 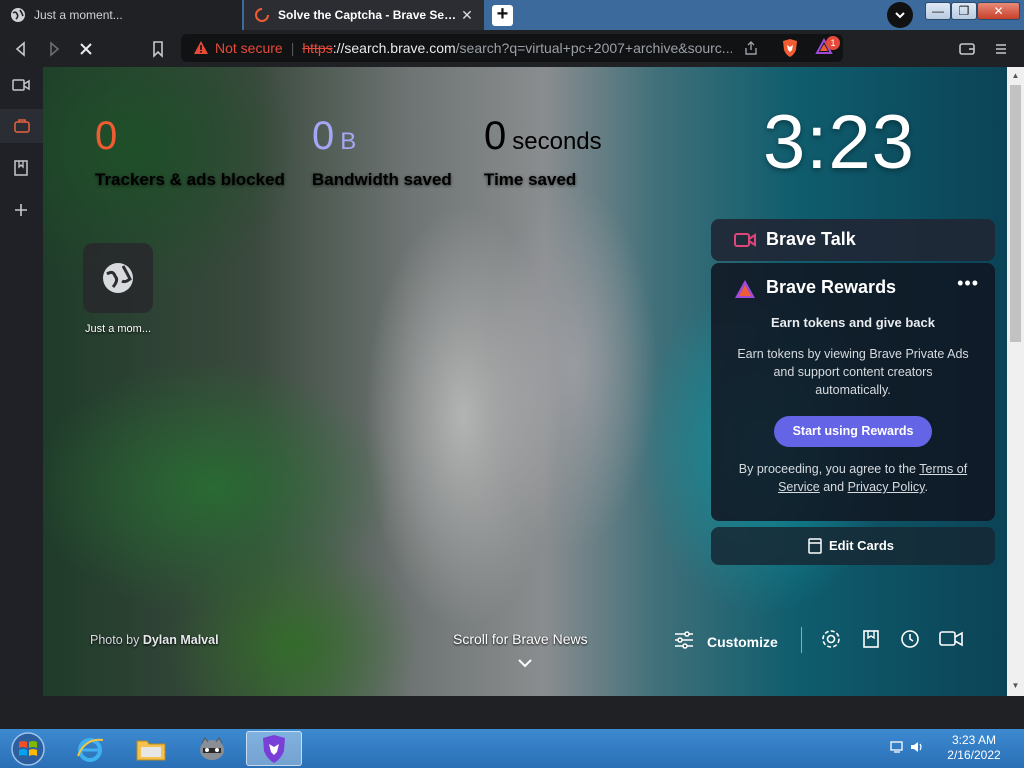 What do you see at coordinates (54, 49) in the screenshot?
I see `forward-icon` at bounding box center [54, 49].